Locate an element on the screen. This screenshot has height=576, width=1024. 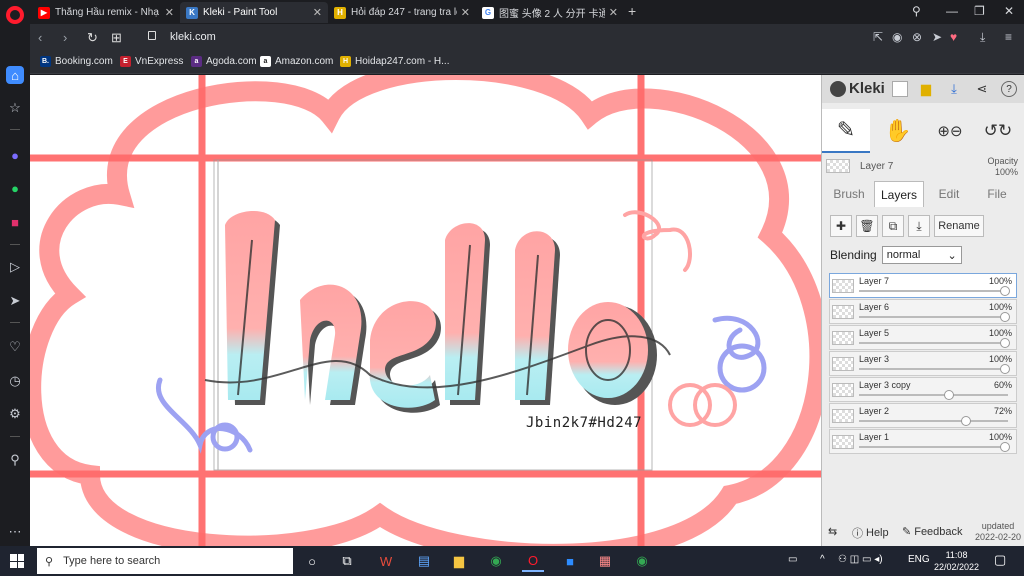
heart-icon: ♥ is located at coordinates (953, 37).